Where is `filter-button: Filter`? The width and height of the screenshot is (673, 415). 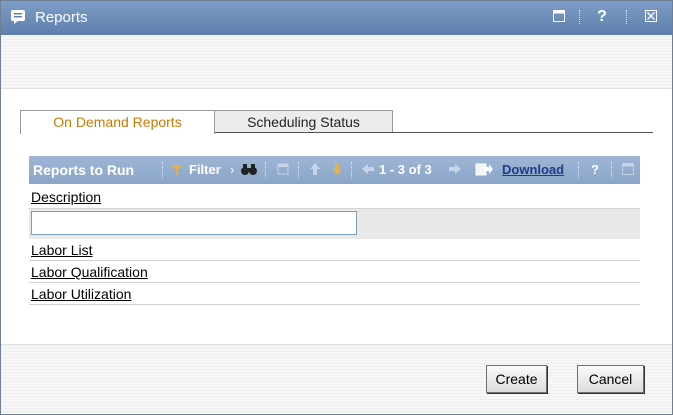
filter-button: Filter is located at coordinates (205, 170).